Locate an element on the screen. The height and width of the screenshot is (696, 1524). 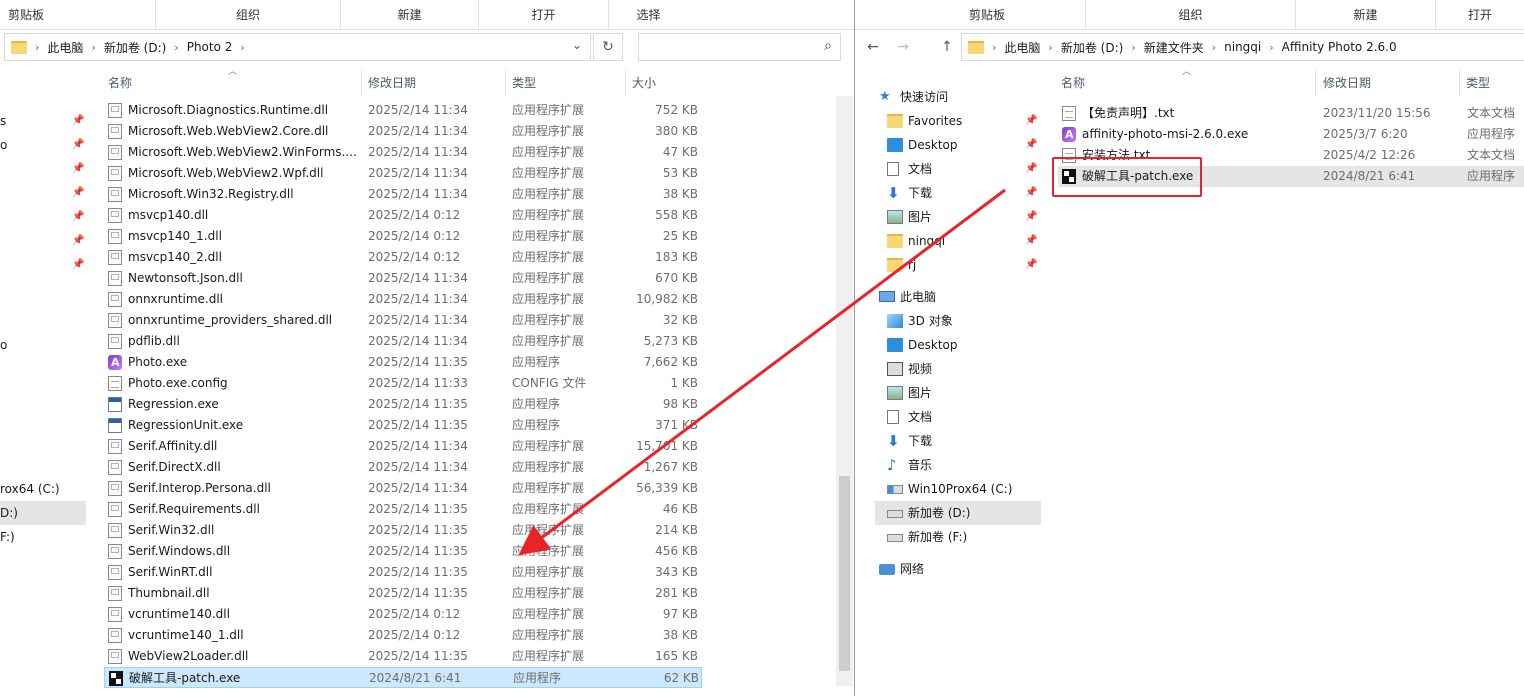
nav-fragment-drive-f: F:) is located at coordinates (44, 537).